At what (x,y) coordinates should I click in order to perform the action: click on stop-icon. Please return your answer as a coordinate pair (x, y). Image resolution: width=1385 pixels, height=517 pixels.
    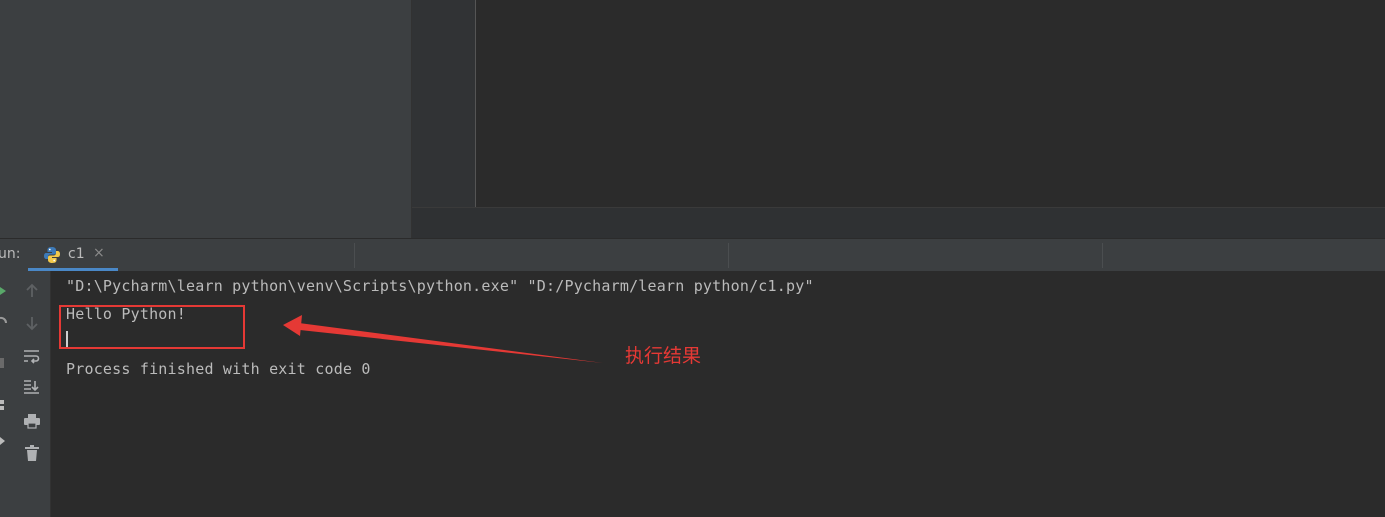
    Looking at the image, I should click on (5, 362).